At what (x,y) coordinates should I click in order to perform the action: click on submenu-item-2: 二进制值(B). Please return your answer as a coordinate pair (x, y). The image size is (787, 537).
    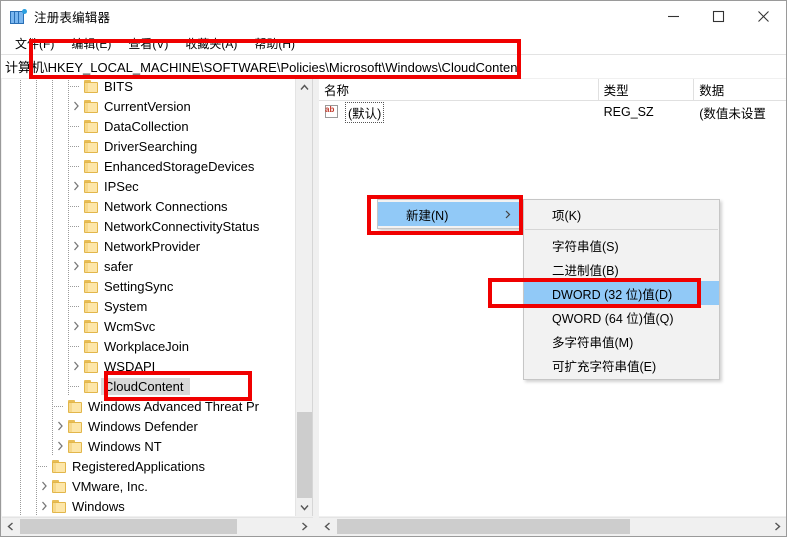
    Looking at the image, I should click on (621, 269).